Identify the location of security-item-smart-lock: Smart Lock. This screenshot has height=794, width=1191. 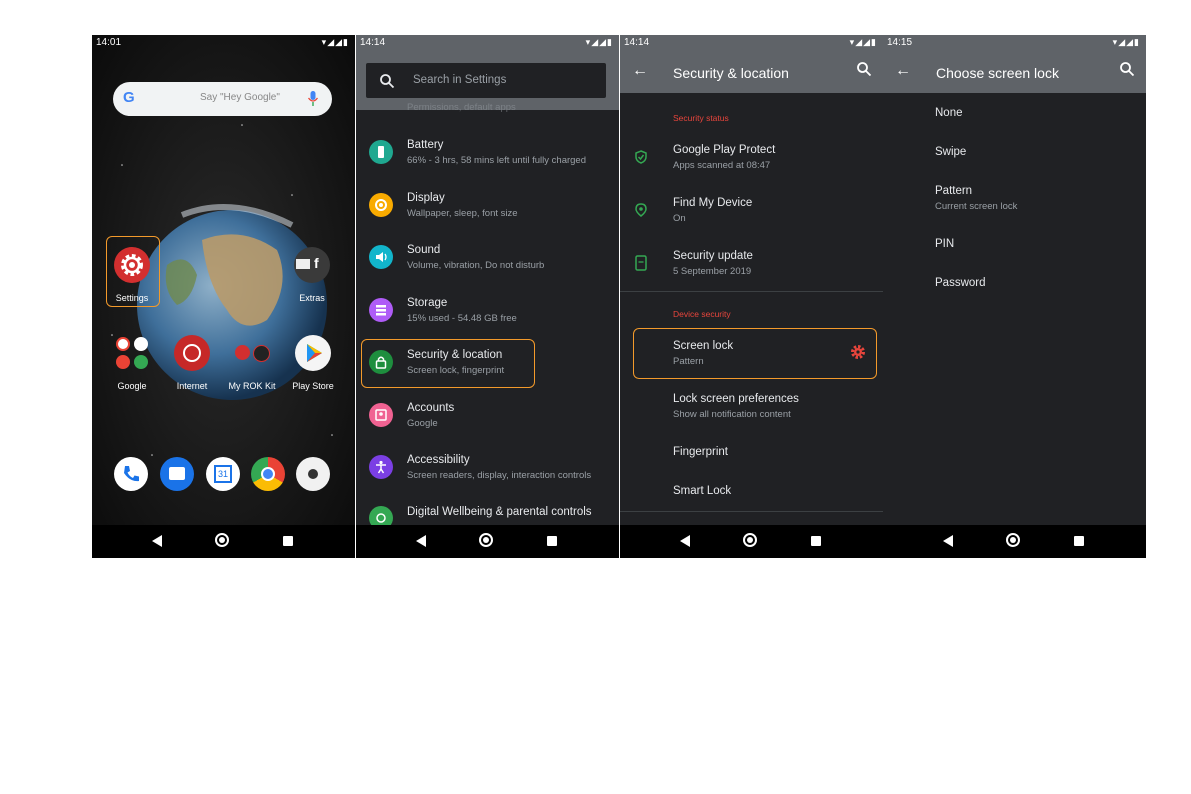
(751, 498).